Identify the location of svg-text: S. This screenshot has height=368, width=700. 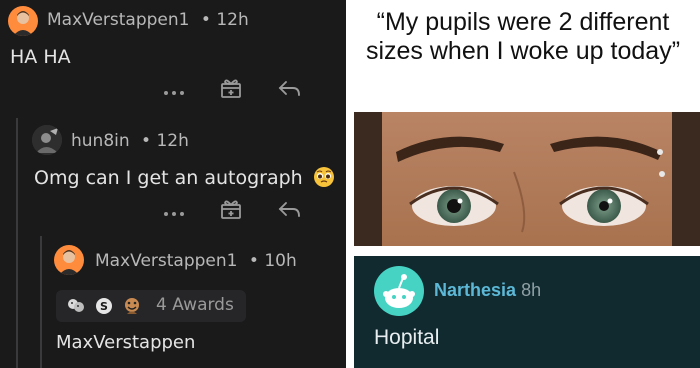
(104, 306).